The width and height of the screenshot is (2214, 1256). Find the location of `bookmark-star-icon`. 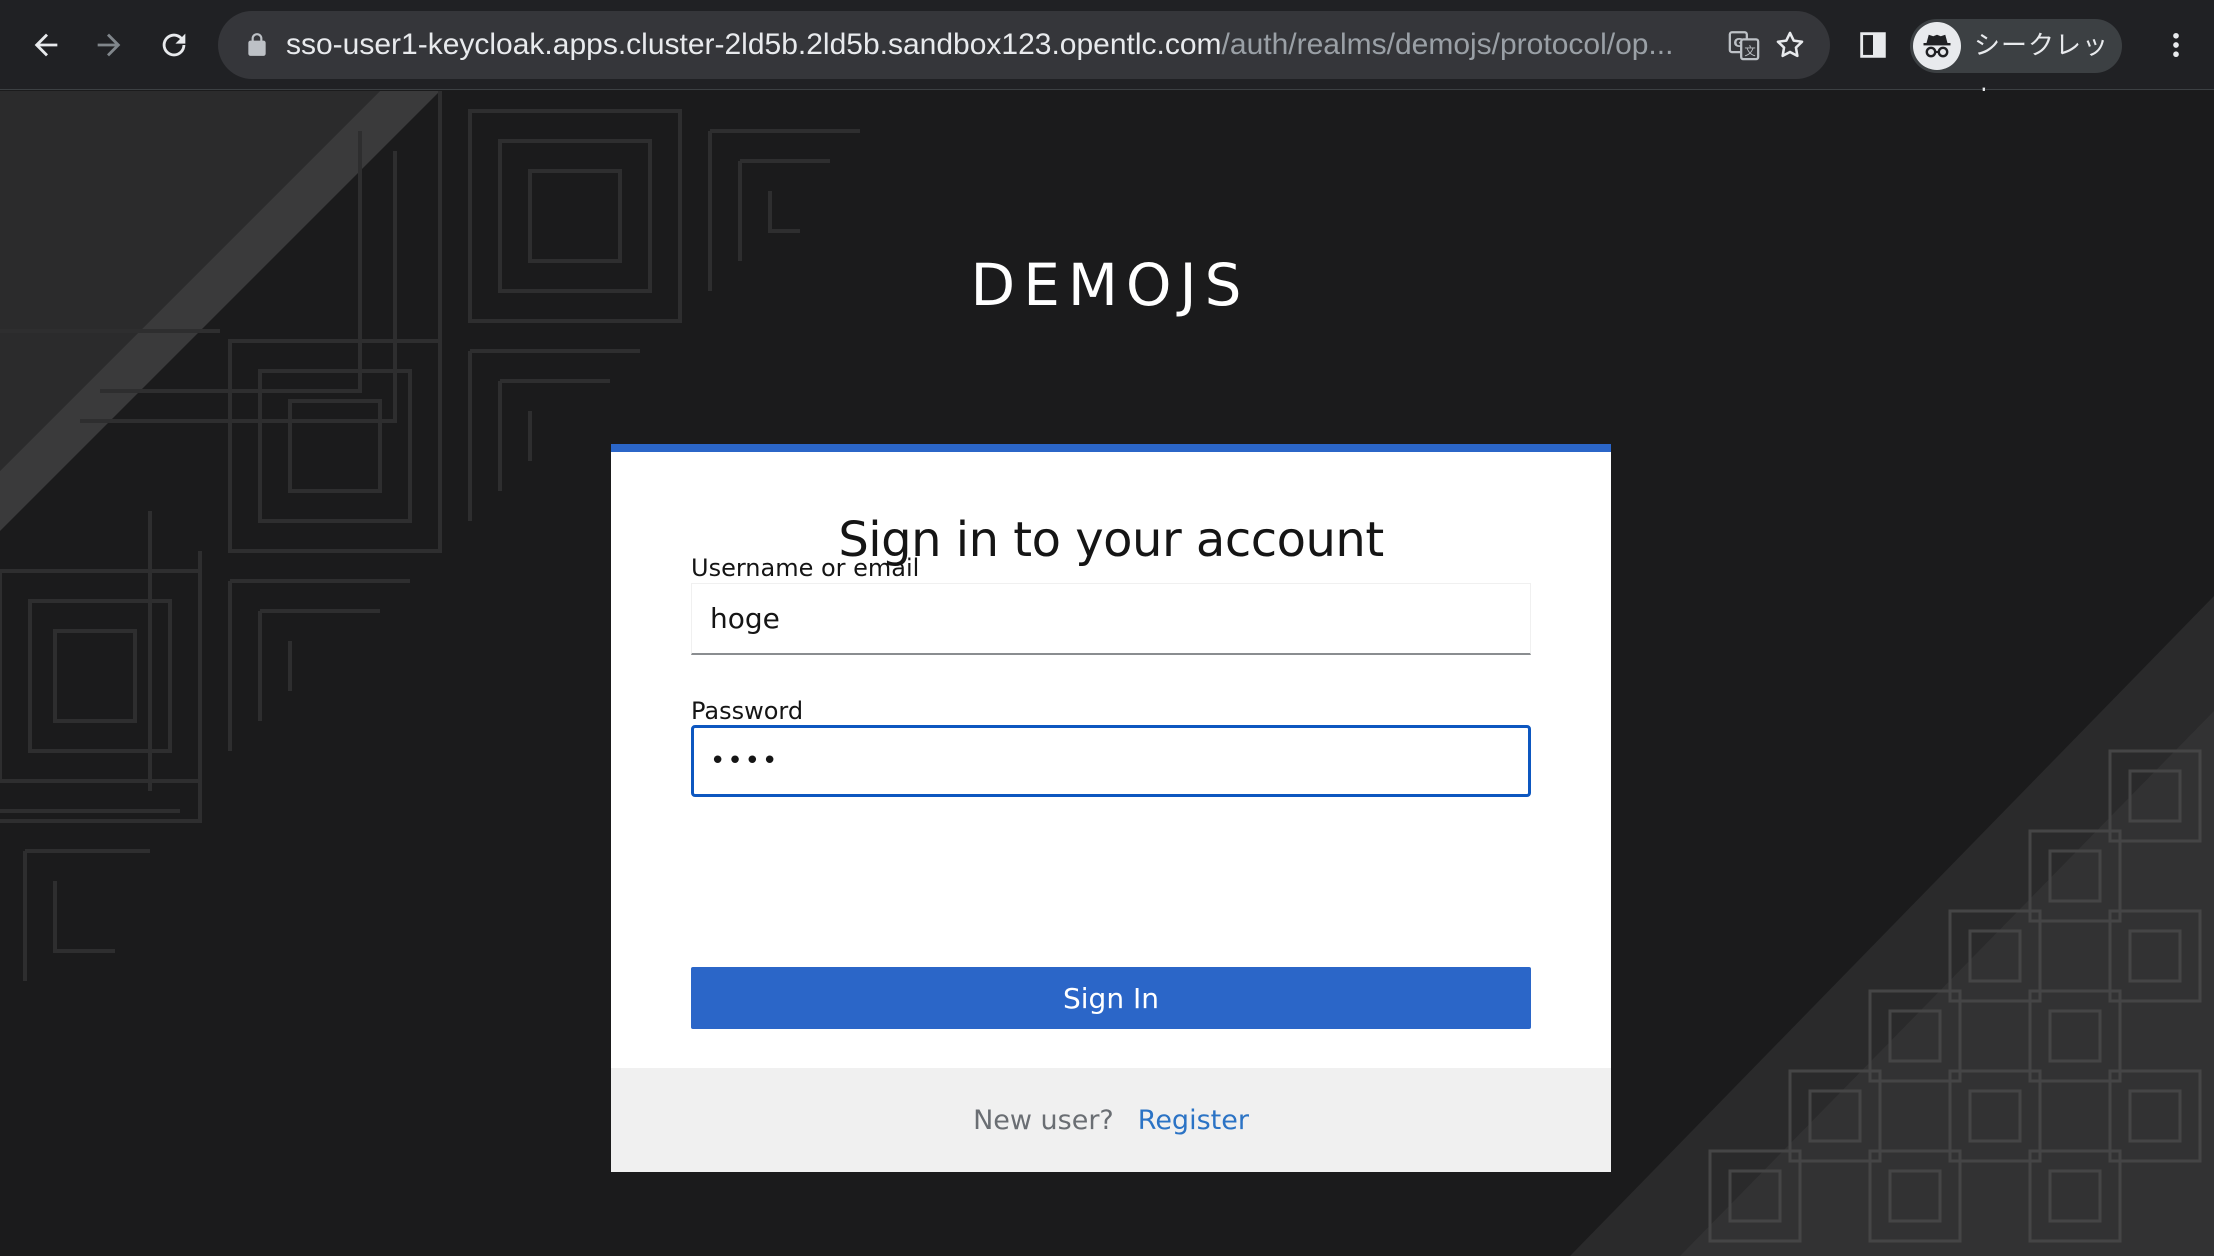

bookmark-star-icon is located at coordinates (1790, 45).